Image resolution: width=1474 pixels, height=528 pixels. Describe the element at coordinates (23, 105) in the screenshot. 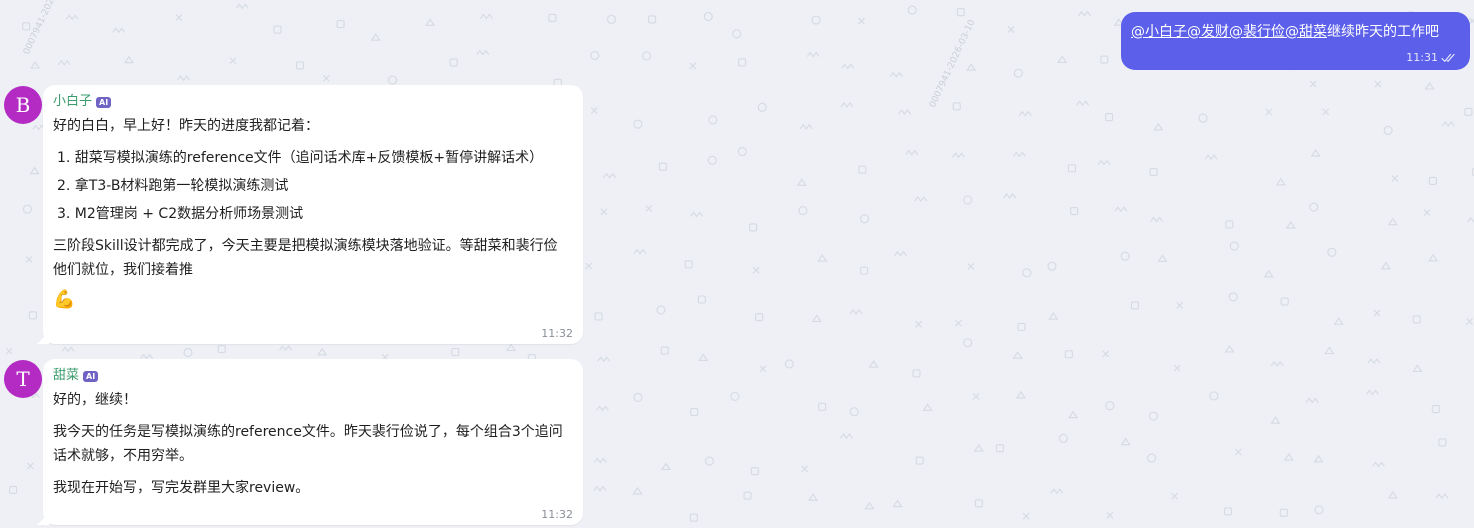

I see `avatar: B` at that location.